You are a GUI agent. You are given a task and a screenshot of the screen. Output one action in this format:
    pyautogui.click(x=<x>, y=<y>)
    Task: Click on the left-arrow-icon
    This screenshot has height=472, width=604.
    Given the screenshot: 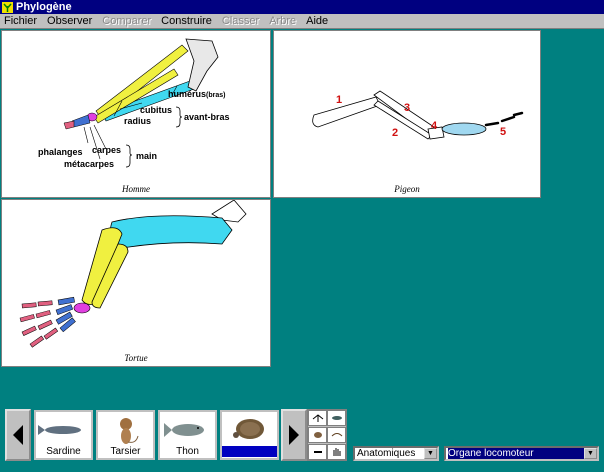 What is the action you would take?
    pyautogui.click(x=18, y=435)
    